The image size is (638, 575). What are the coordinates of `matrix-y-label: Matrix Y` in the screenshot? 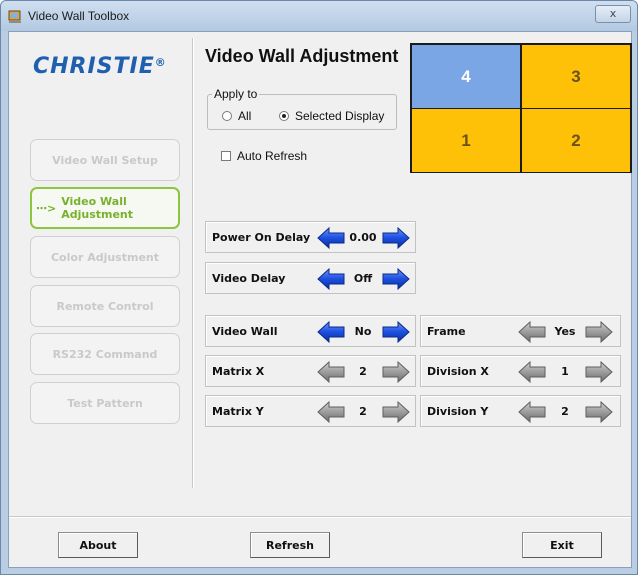 It's located at (238, 411).